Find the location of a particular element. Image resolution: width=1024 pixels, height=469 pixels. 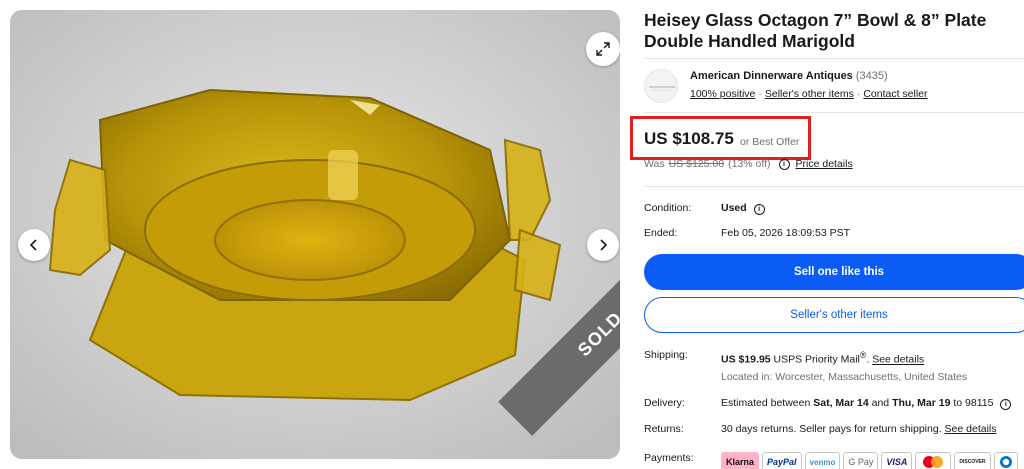

payment-methods: Klarna PayPal venmo G Pay VISA DISCOVER is located at coordinates (869, 460).